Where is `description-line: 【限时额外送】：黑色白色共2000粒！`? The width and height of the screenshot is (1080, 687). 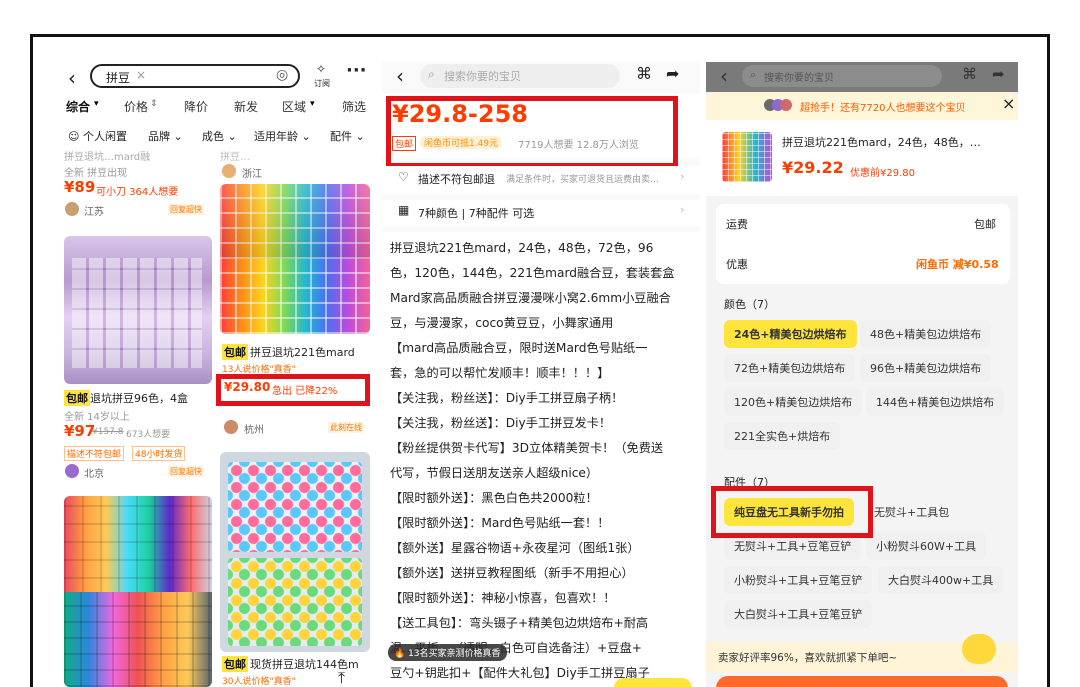 description-line: 【限时额外送】：黑色白色共2000粒！ is located at coordinates (494, 498).